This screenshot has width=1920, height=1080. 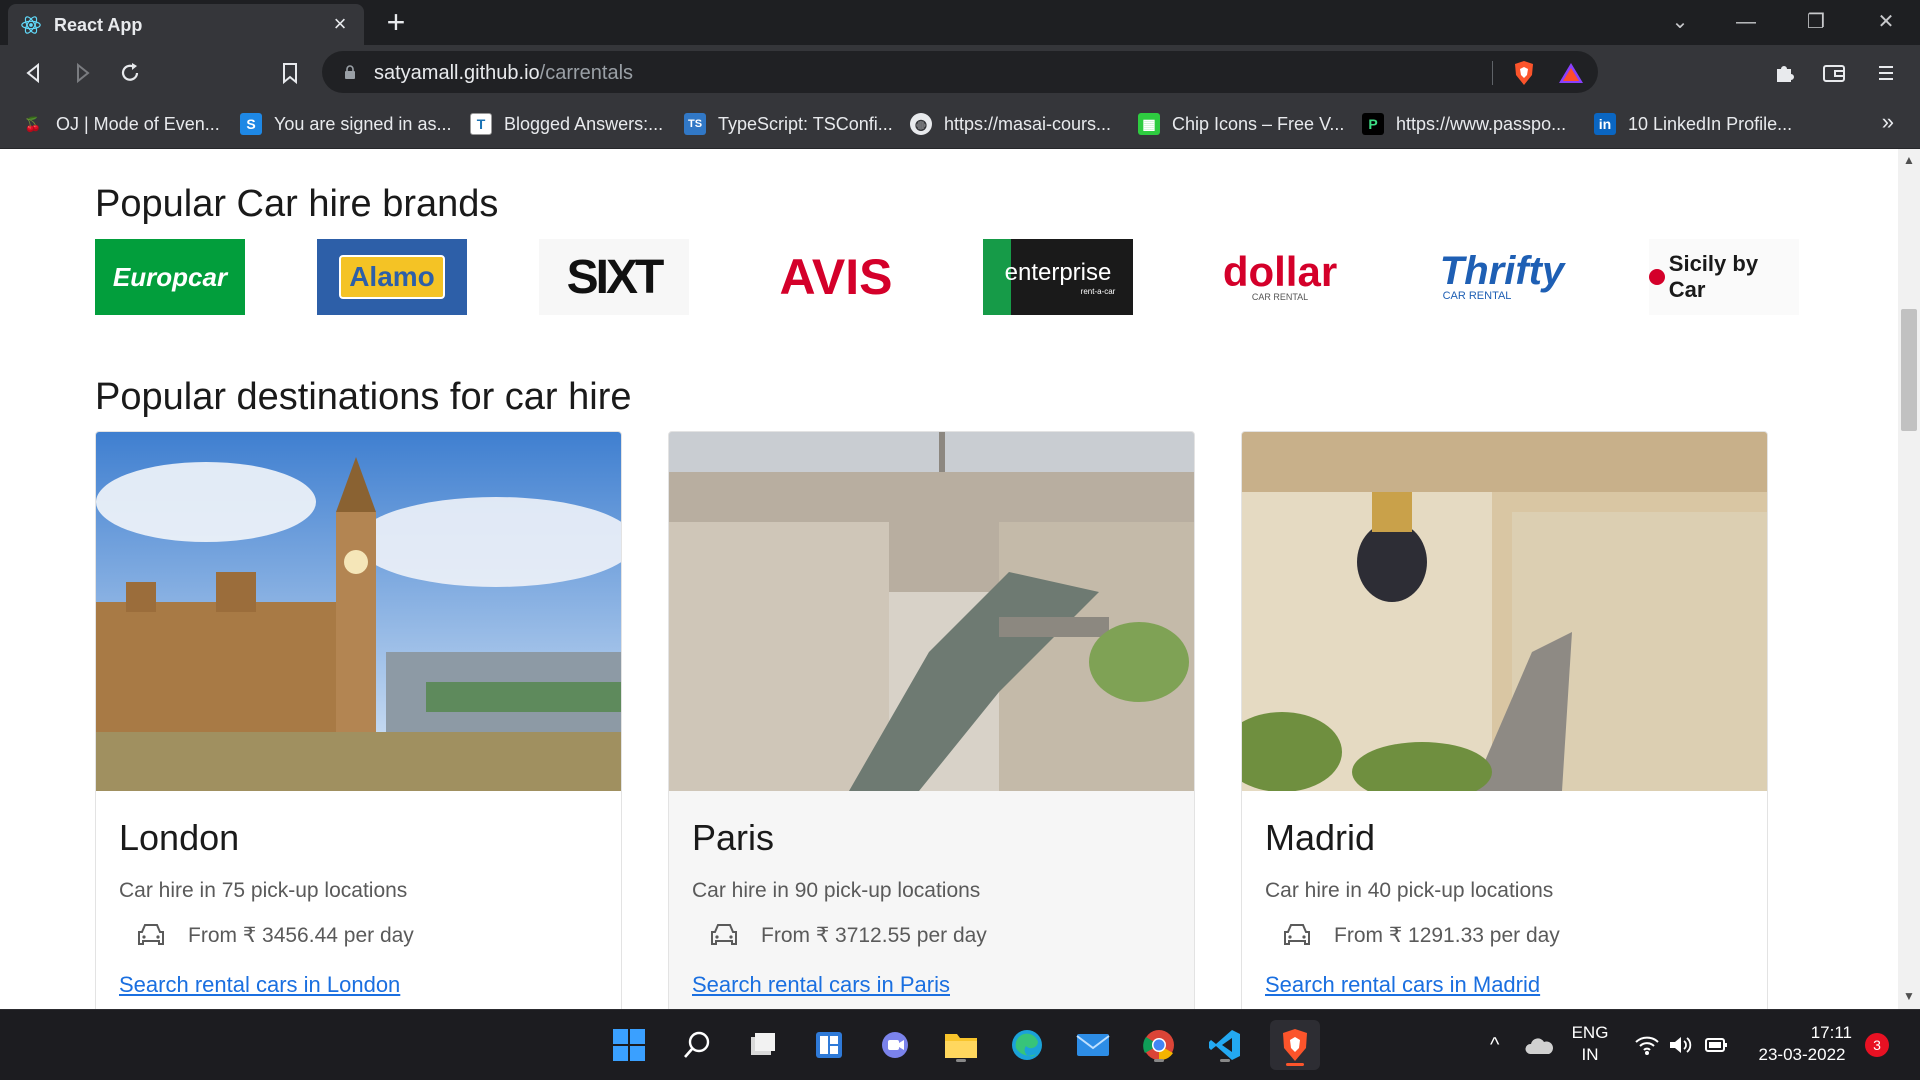 I want to click on lock-icon, so click(x=350, y=72).